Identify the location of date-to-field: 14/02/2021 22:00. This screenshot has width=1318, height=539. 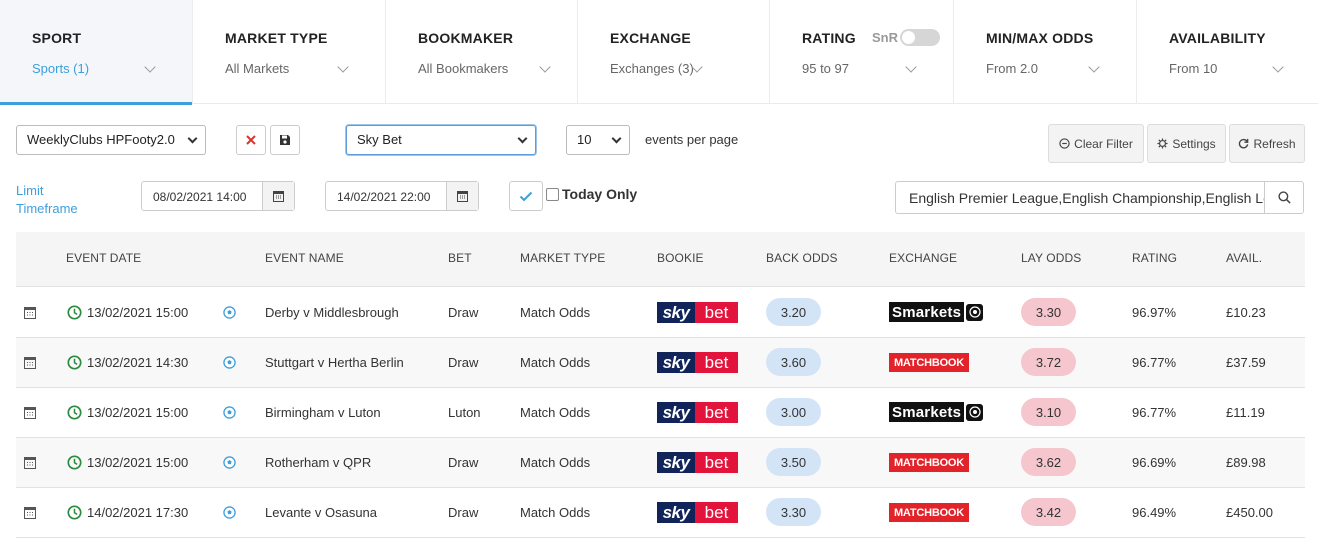
(402, 196).